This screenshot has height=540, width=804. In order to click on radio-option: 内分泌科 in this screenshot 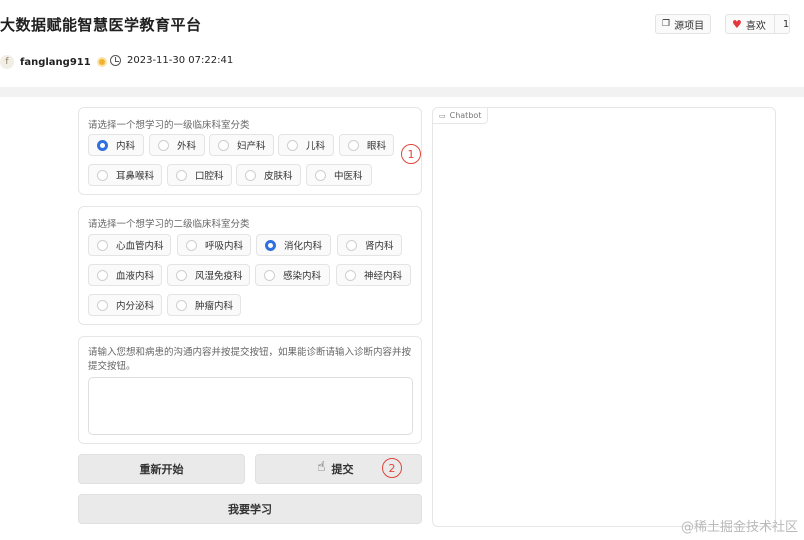, I will do `click(125, 305)`.